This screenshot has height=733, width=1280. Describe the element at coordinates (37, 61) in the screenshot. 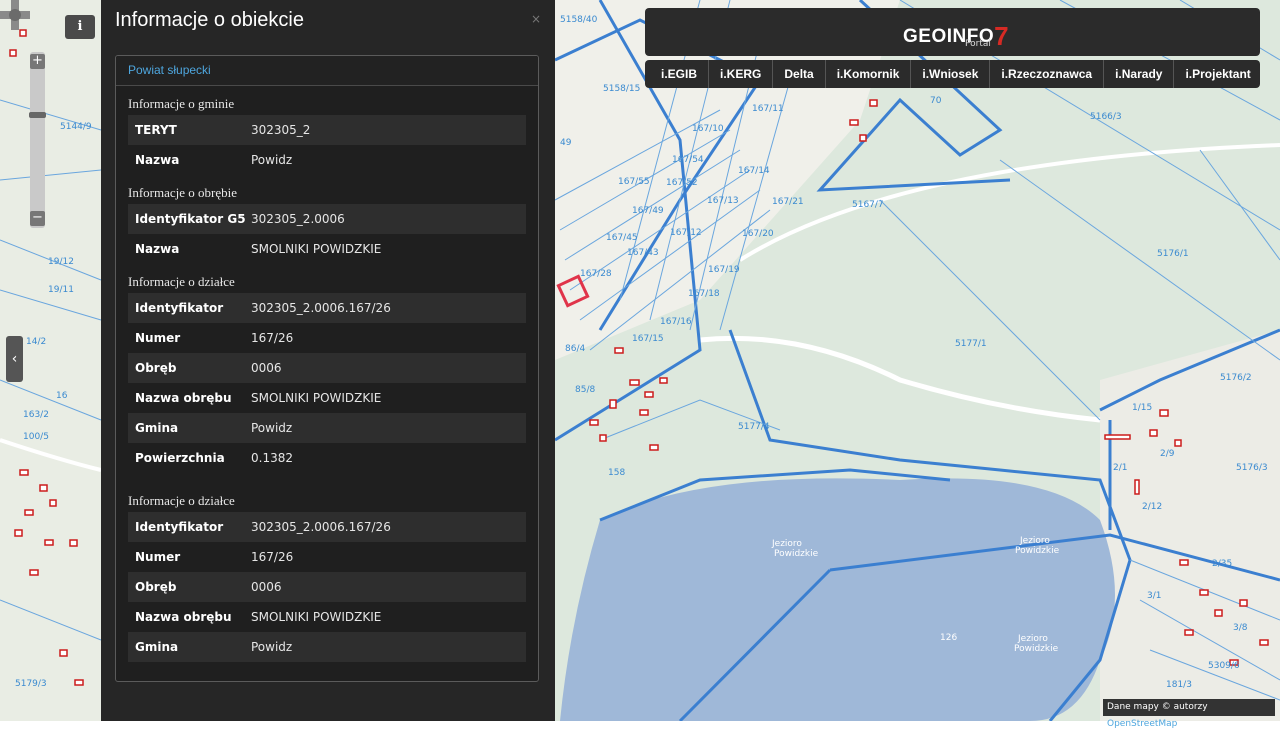

I see `zoom-in-button: +` at that location.